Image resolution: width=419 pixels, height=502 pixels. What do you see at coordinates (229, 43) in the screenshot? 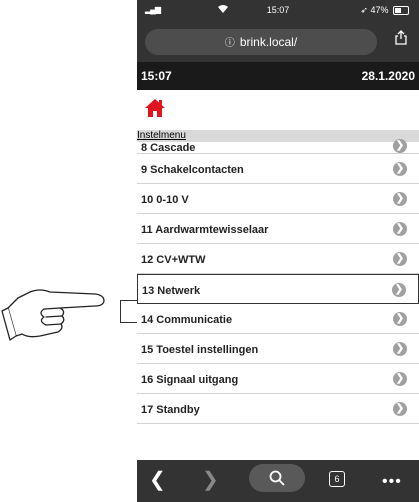
I see `info-icon: ⓘ` at bounding box center [229, 43].